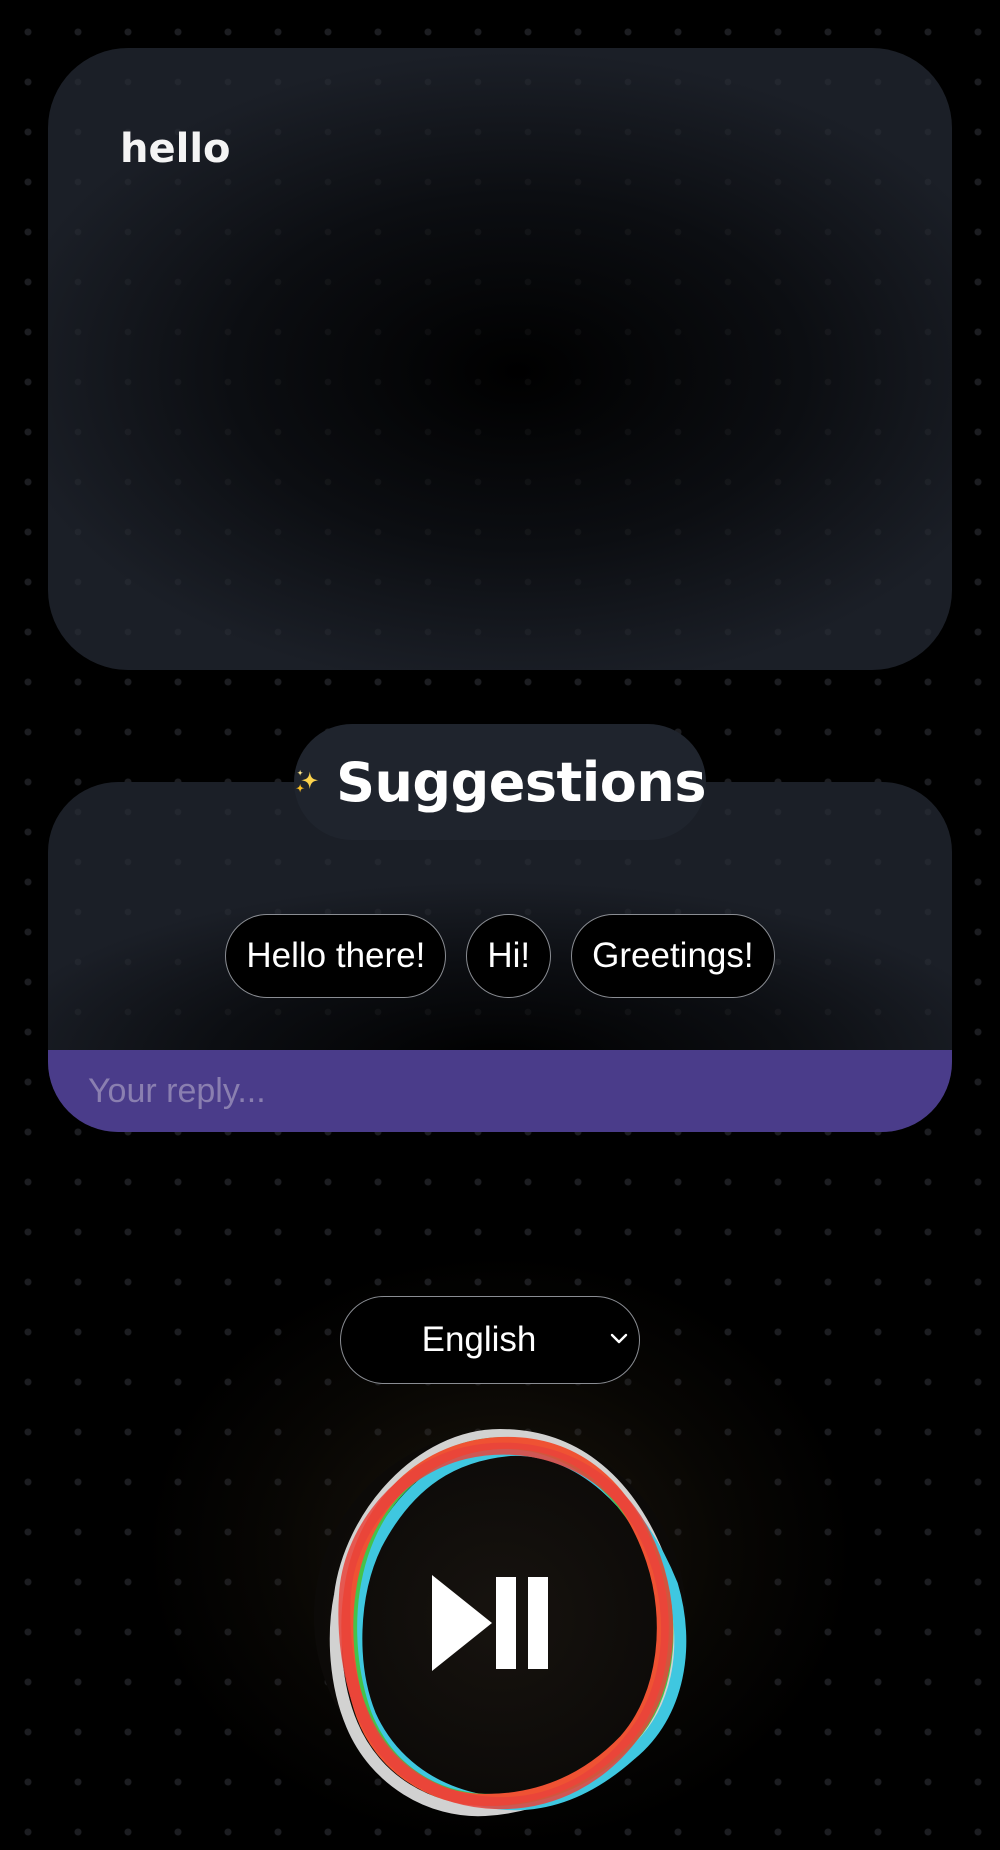 Image resolution: width=1000 pixels, height=1850 pixels. I want to click on reply-input, so click(498, 1091).